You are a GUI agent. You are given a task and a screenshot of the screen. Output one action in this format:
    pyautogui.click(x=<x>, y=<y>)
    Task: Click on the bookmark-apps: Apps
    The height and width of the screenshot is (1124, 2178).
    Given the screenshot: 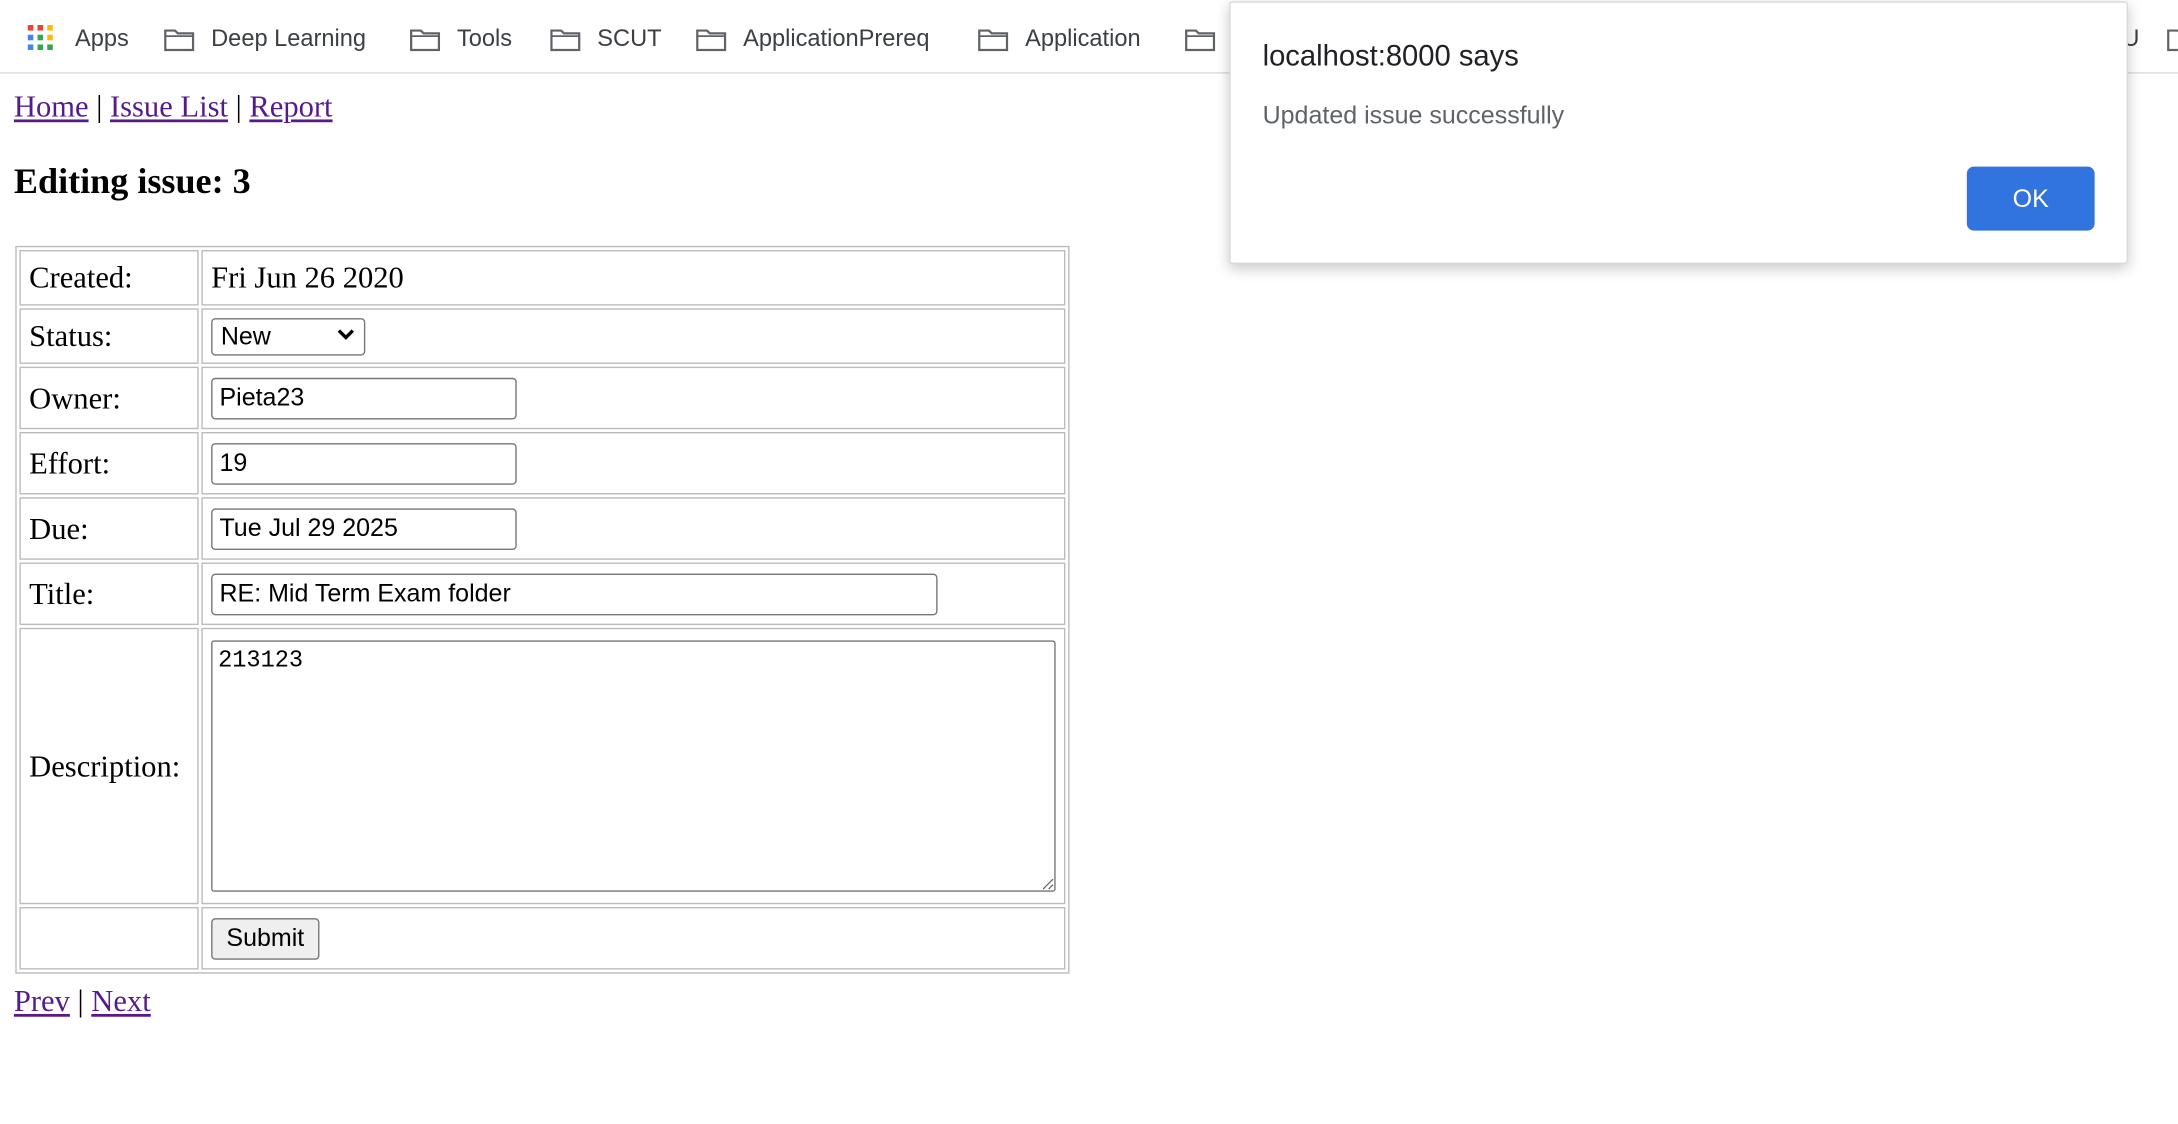 What is the action you would take?
    pyautogui.click(x=78, y=38)
    